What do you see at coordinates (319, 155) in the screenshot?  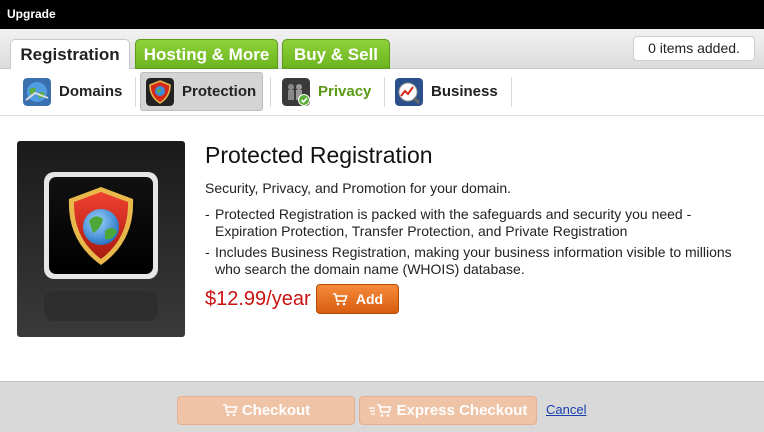 I see `product-title: Protected Registration` at bounding box center [319, 155].